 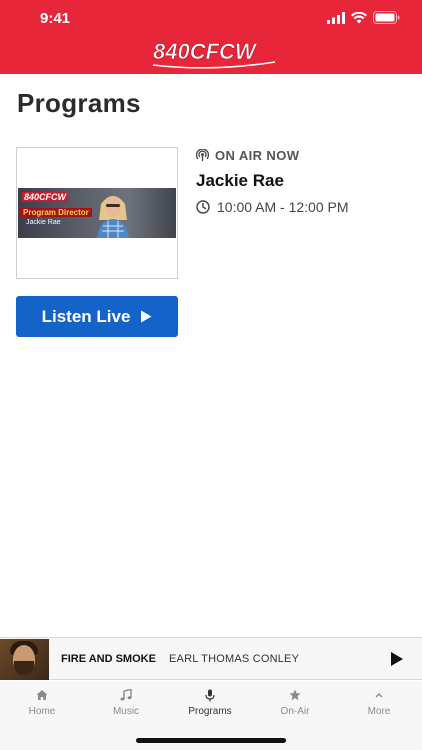 What do you see at coordinates (45, 197) in the screenshot?
I see `thumbnail-logo: 840CFCW` at bounding box center [45, 197].